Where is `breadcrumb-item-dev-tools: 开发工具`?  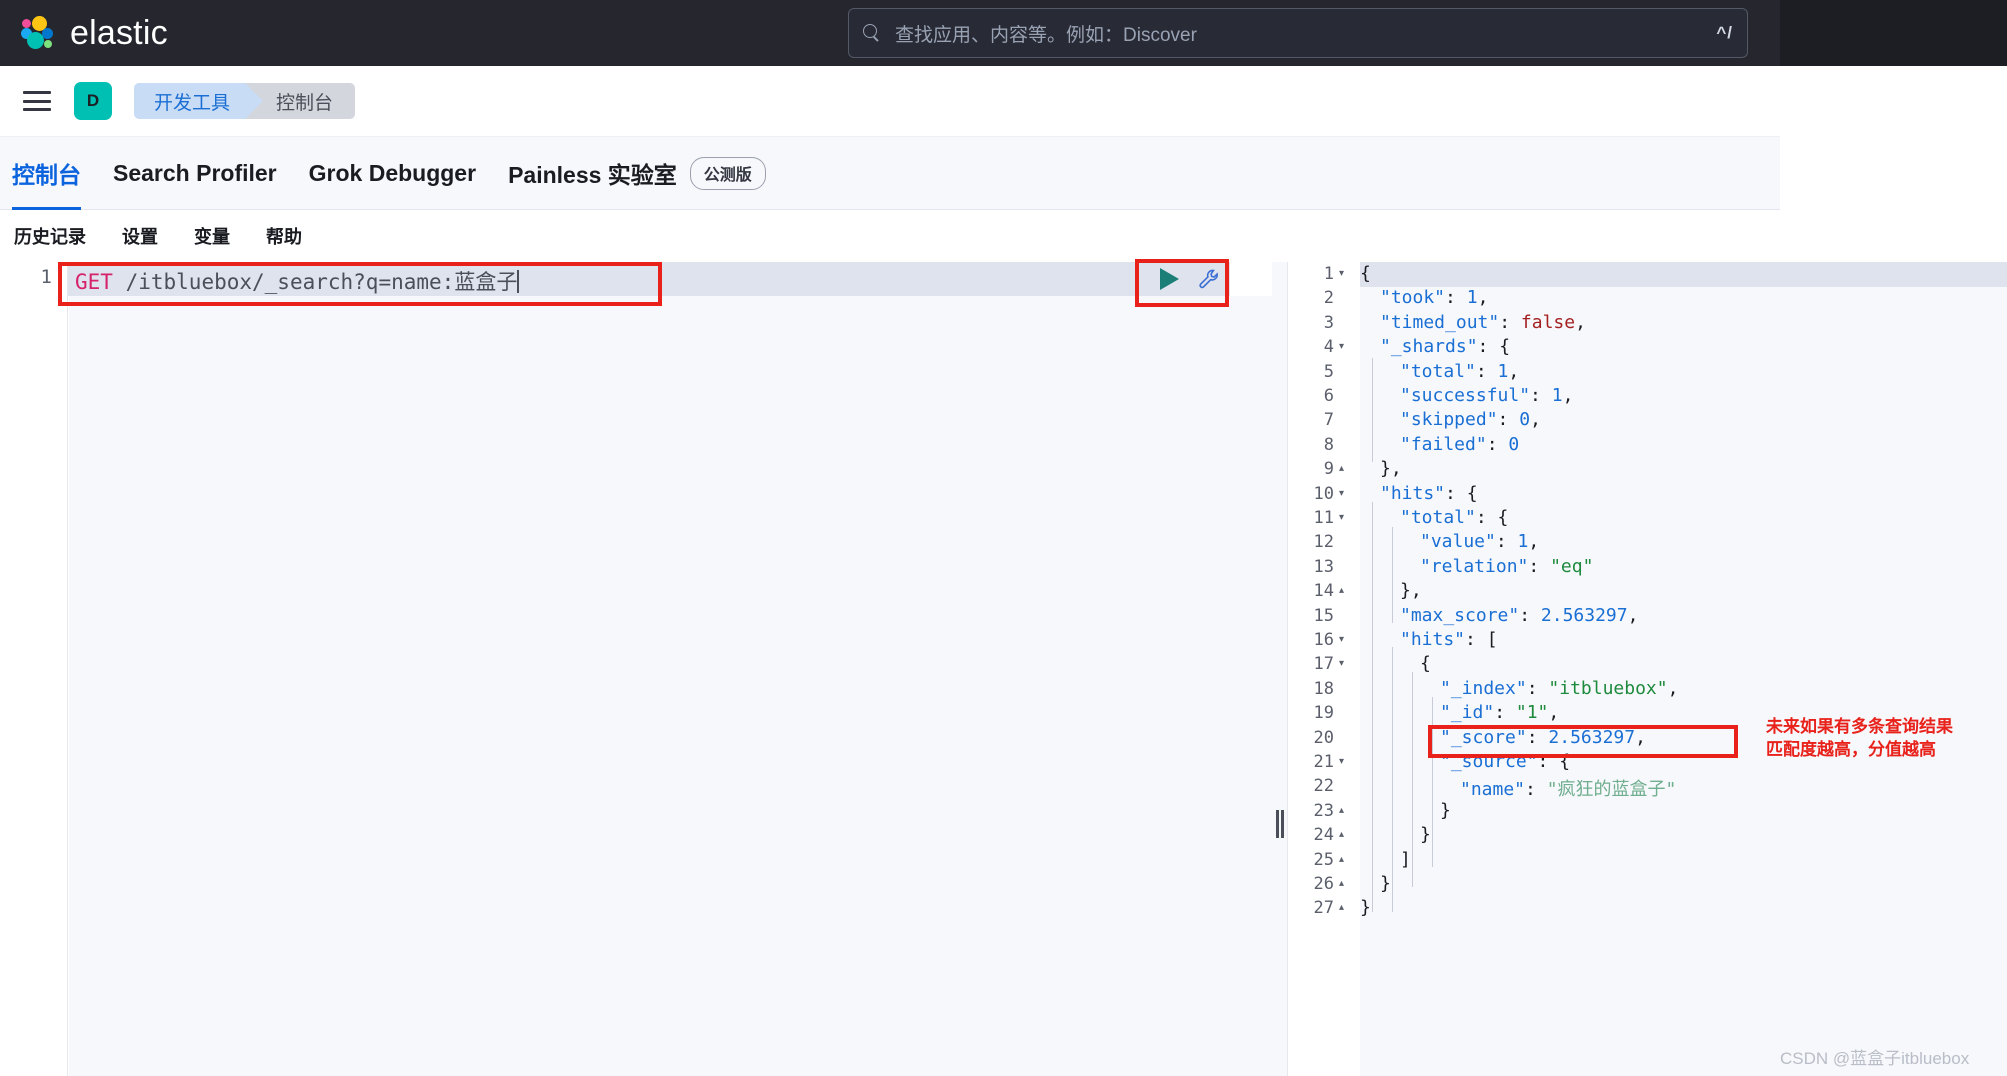
breadcrumb-item-dev-tools: 开发工具 is located at coordinates (199, 101).